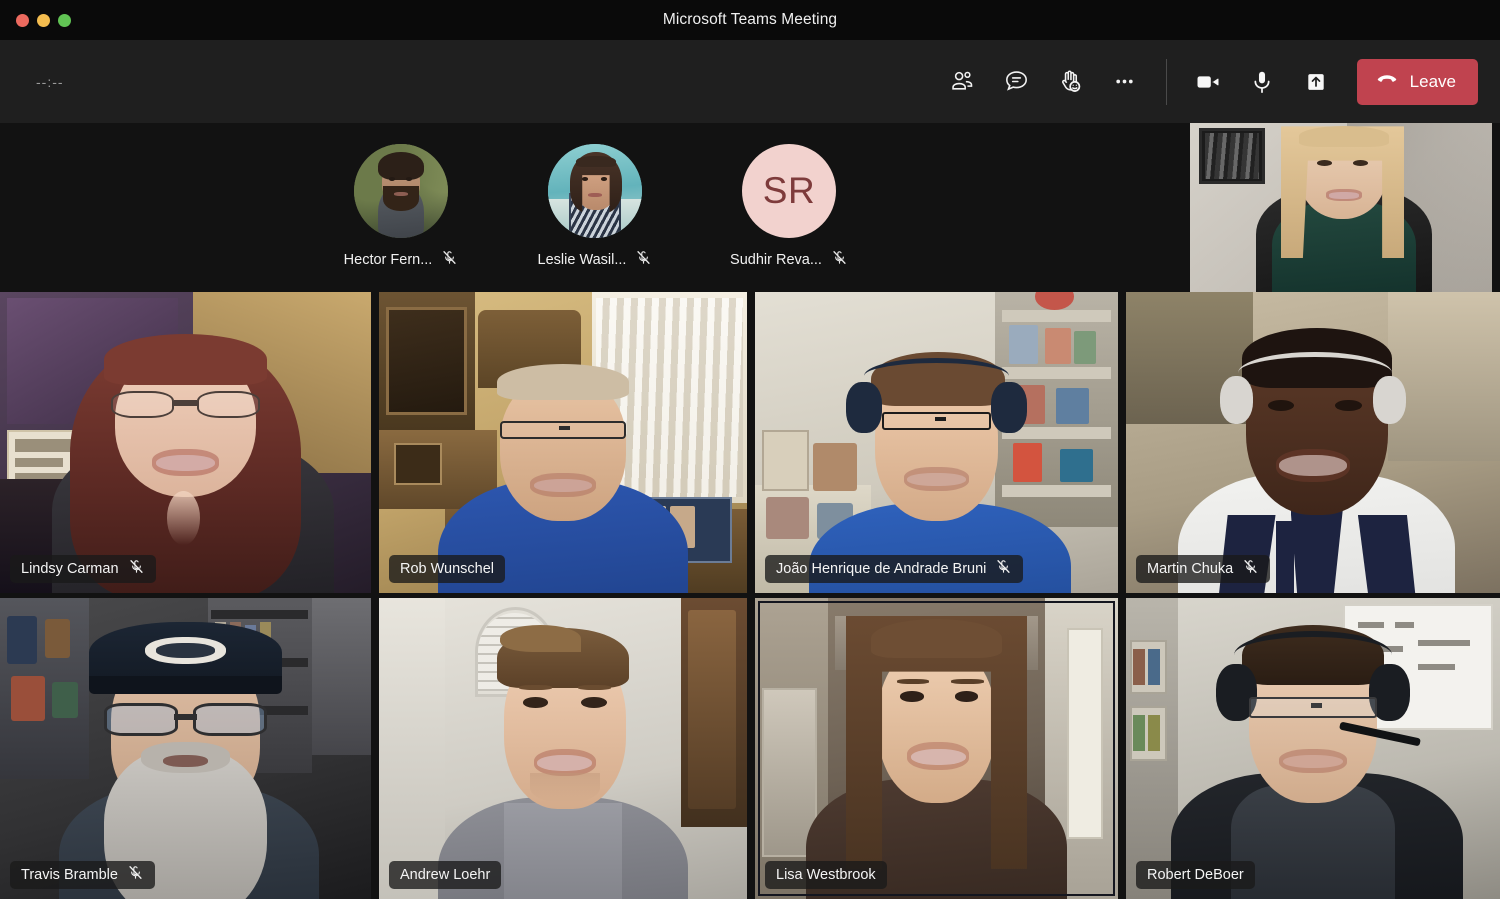 Image resolution: width=1500 pixels, height=899 pixels. I want to click on participant-name: Lindsy Carman, so click(70, 569).